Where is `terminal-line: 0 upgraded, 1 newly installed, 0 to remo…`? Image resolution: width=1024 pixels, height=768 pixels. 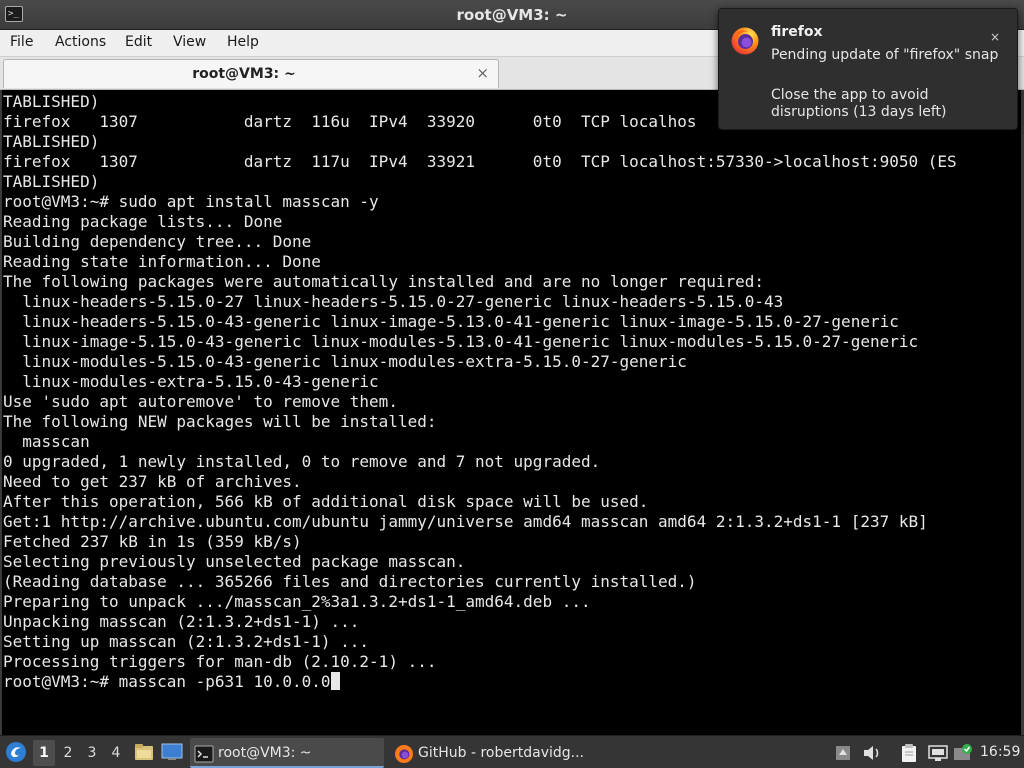
terminal-line: 0 upgraded, 1 newly installed, 0 to remo… is located at coordinates (302, 461).